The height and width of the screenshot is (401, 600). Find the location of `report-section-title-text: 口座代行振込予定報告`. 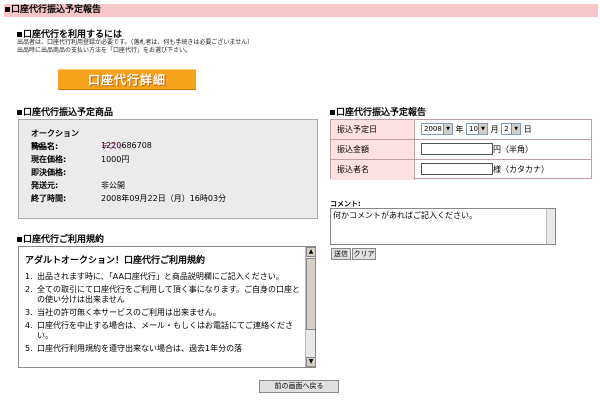

report-section-title-text: 口座代行振込予定報告 is located at coordinates (381, 113).